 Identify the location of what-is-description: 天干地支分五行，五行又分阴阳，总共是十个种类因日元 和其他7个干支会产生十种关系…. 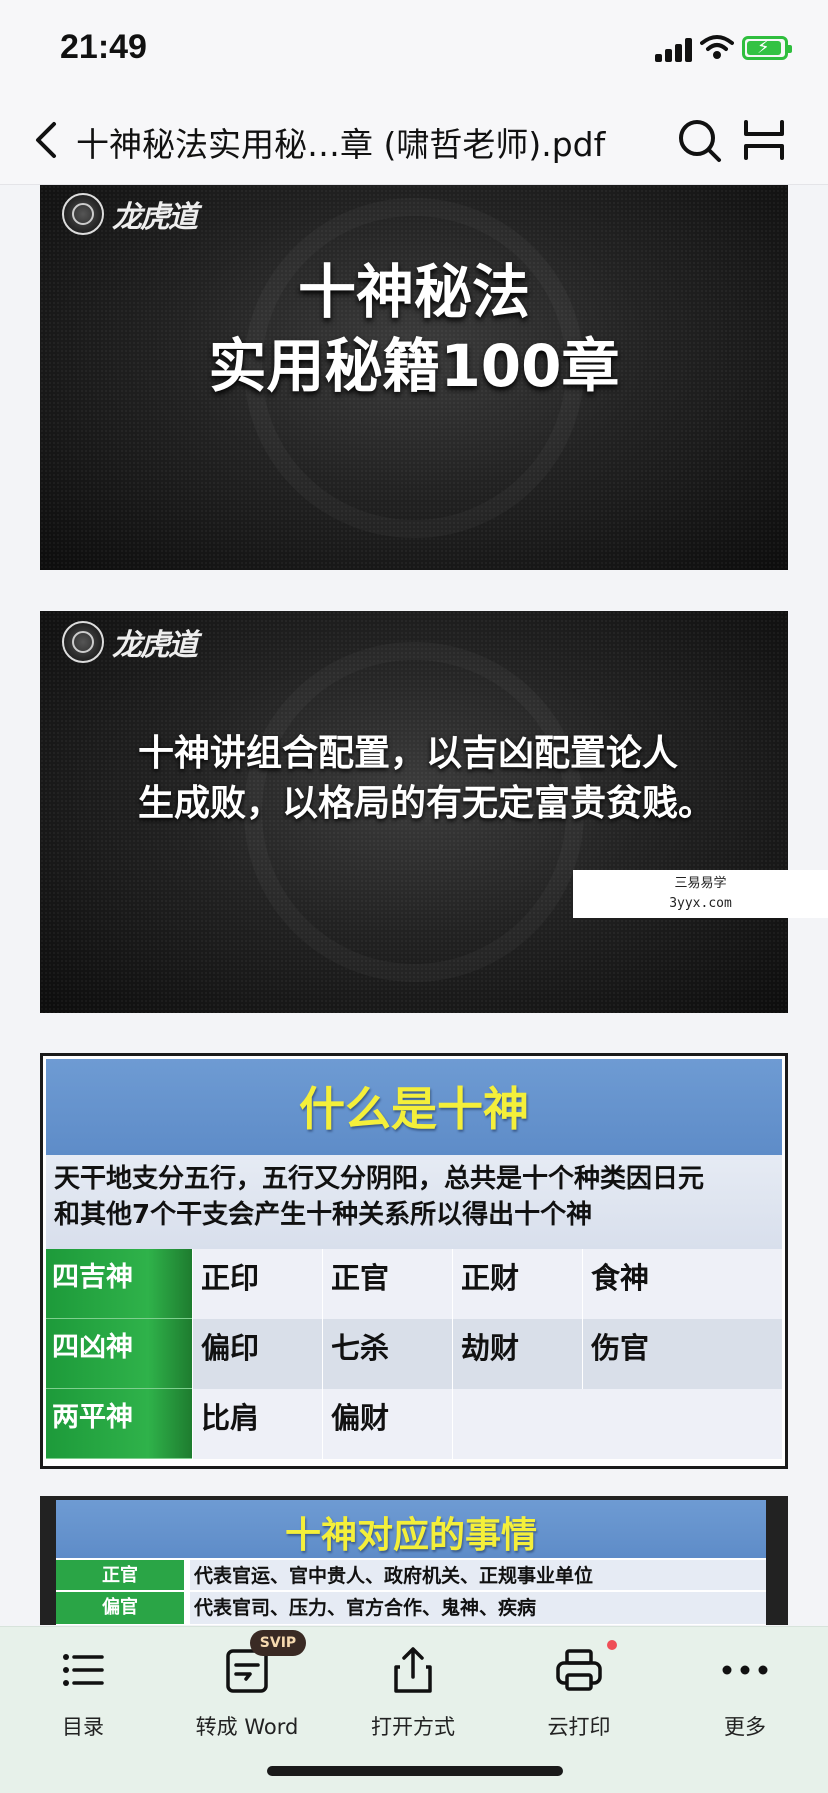
(414, 1202).